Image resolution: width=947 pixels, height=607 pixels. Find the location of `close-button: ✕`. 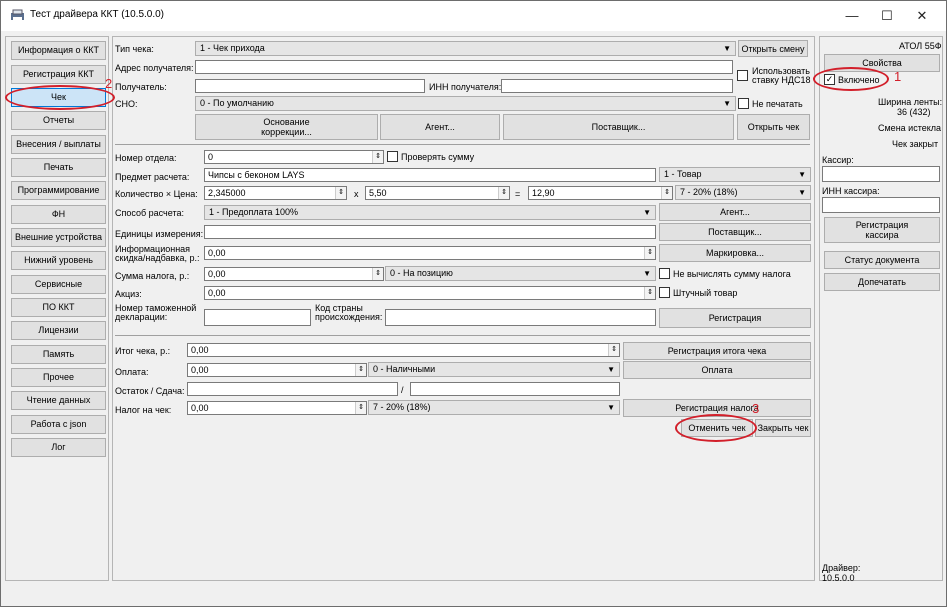

close-button: ✕ is located at coordinates (922, 16).